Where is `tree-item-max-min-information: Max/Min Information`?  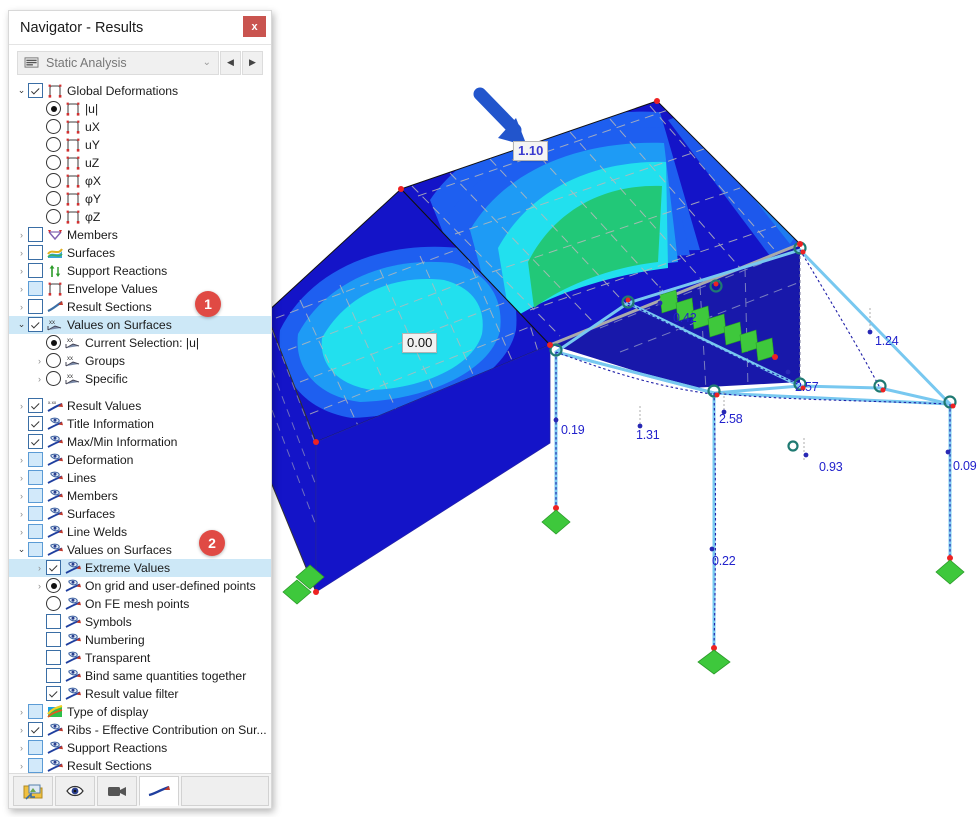 tree-item-max-min-information: Max/Min Information is located at coordinates (140, 442).